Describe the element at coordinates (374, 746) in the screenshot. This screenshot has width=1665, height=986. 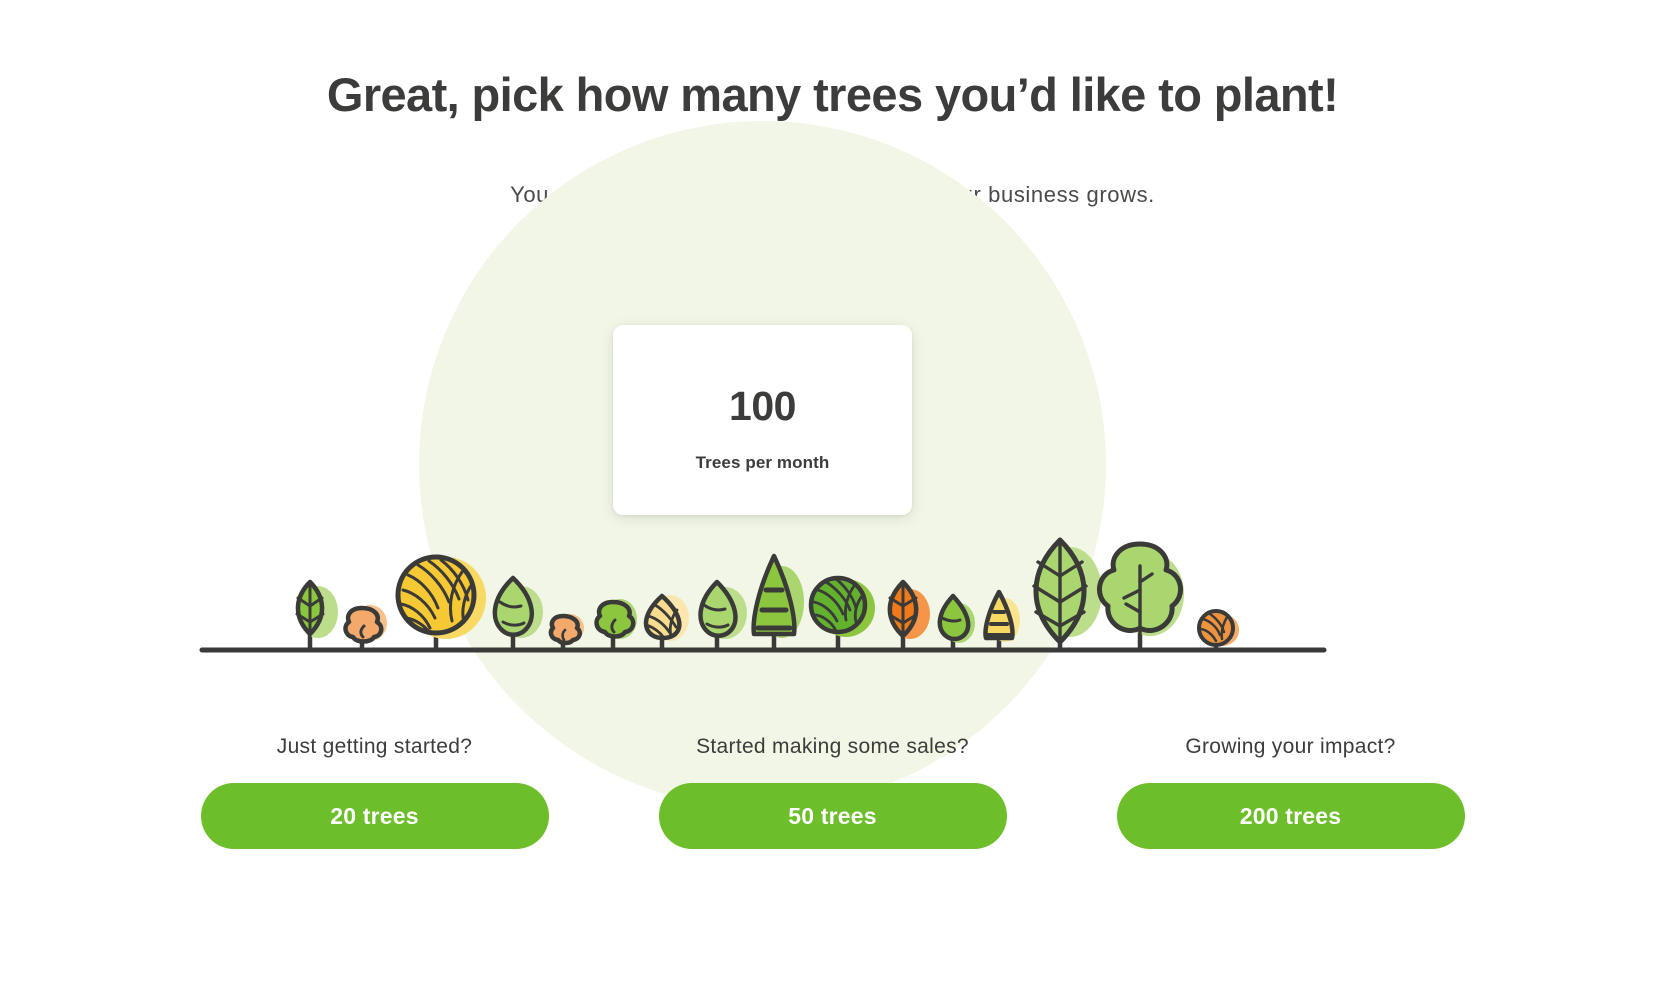
I see `preset-option-1-label: Just getting started?` at that location.